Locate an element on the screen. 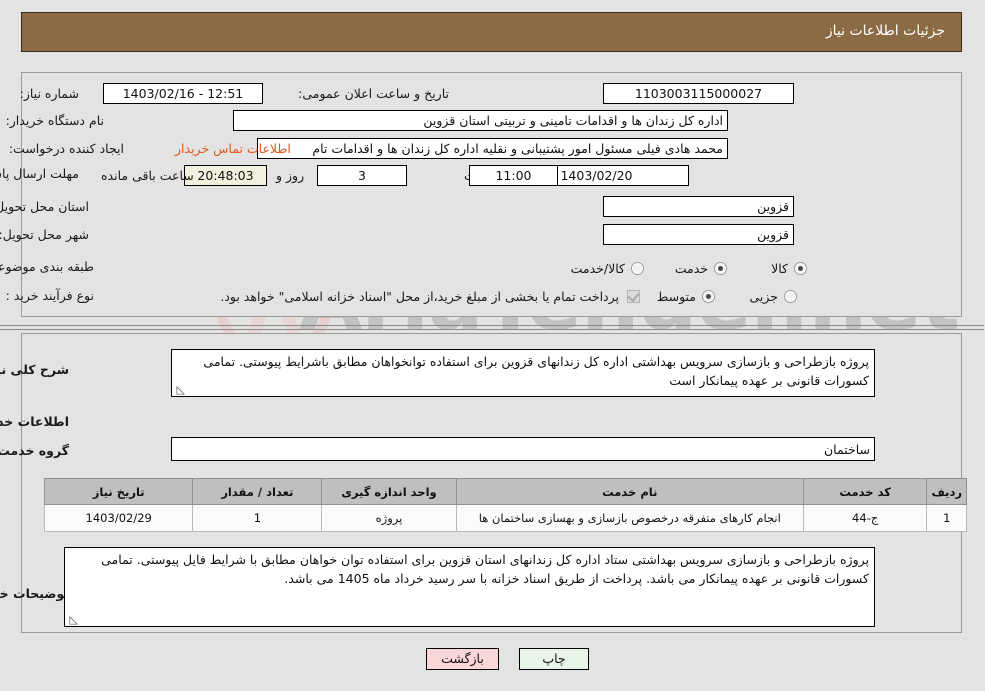  countdown-label: ساعت باقی مانده is located at coordinates (148, 175).